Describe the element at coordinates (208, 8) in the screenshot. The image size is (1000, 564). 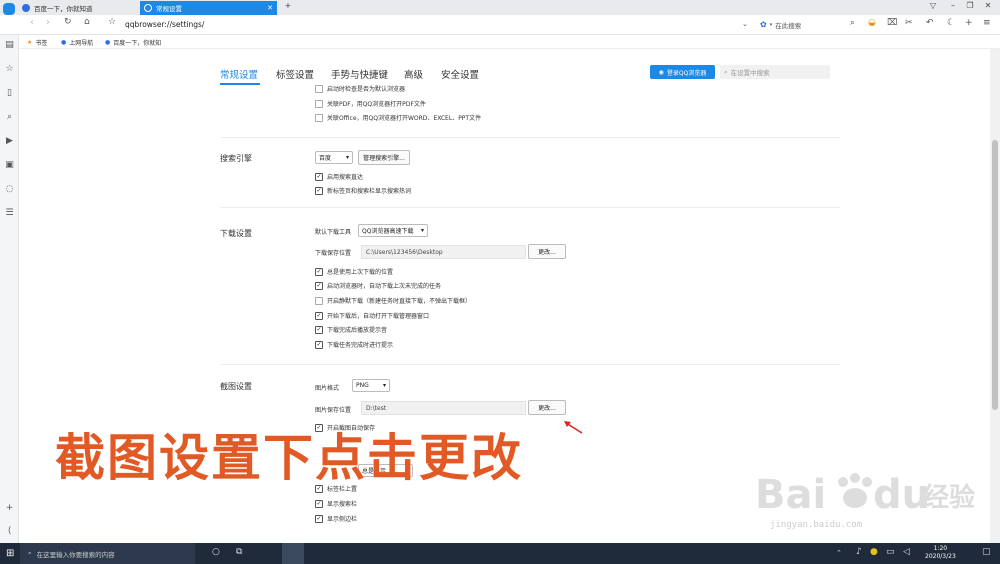
I see `tab-settings: 常规设置 ✕` at that location.